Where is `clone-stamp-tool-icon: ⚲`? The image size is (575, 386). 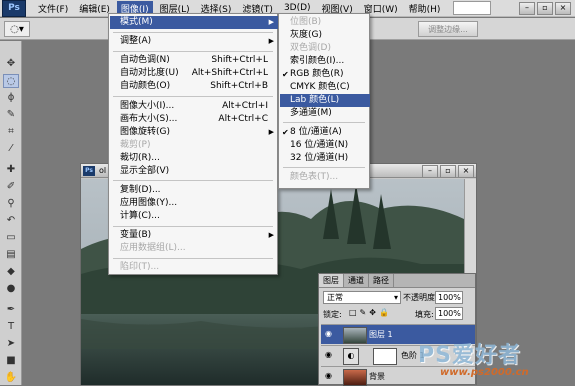
clone-stamp-tool-icon: ⚲ is located at coordinates (11, 204).